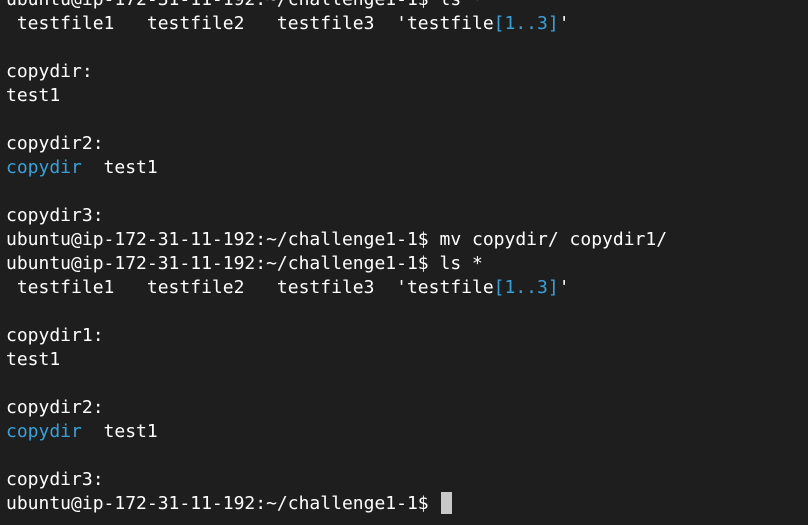 This screenshot has height=525, width=808. I want to click on text-cursor, so click(447, 503).